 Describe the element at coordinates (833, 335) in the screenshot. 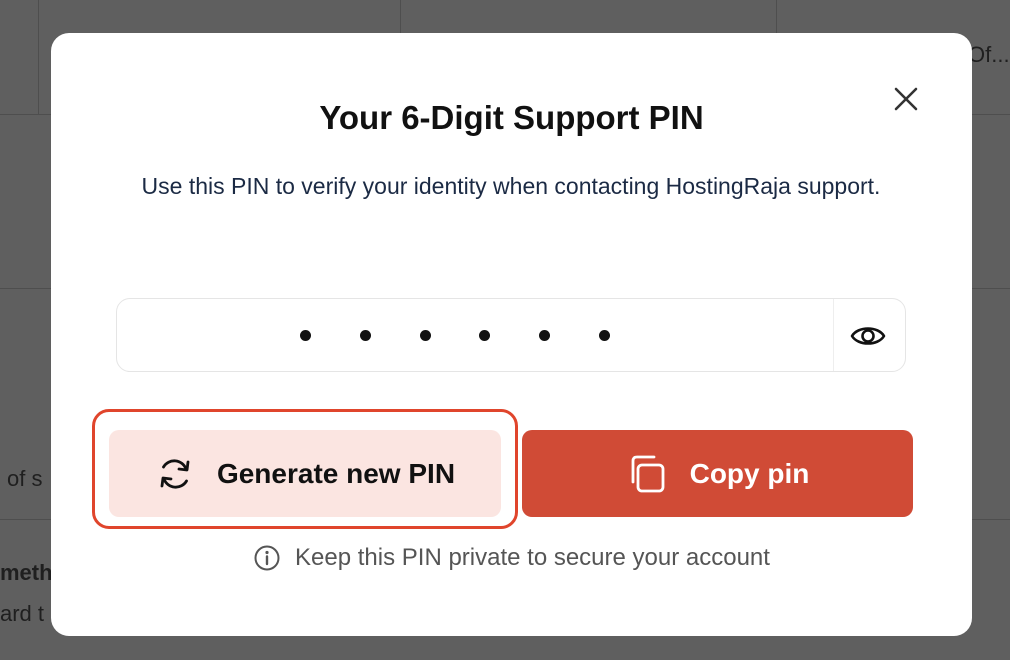

I see `pin-field-divider` at that location.